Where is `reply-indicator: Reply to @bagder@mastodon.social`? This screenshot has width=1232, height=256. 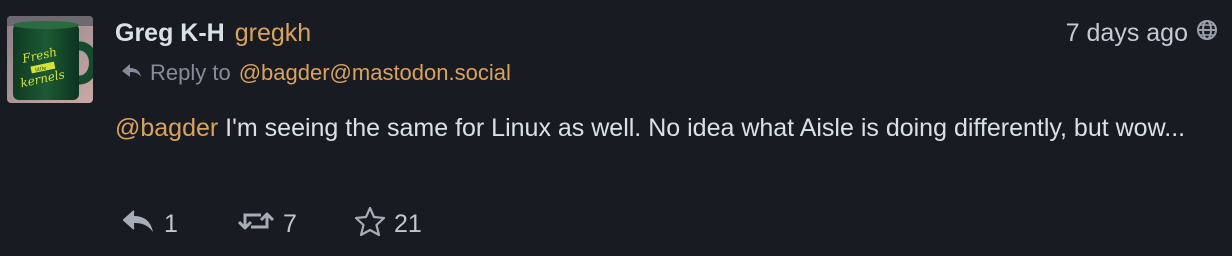
reply-indicator: Reply to @bagder@mastodon.social is located at coordinates (315, 73).